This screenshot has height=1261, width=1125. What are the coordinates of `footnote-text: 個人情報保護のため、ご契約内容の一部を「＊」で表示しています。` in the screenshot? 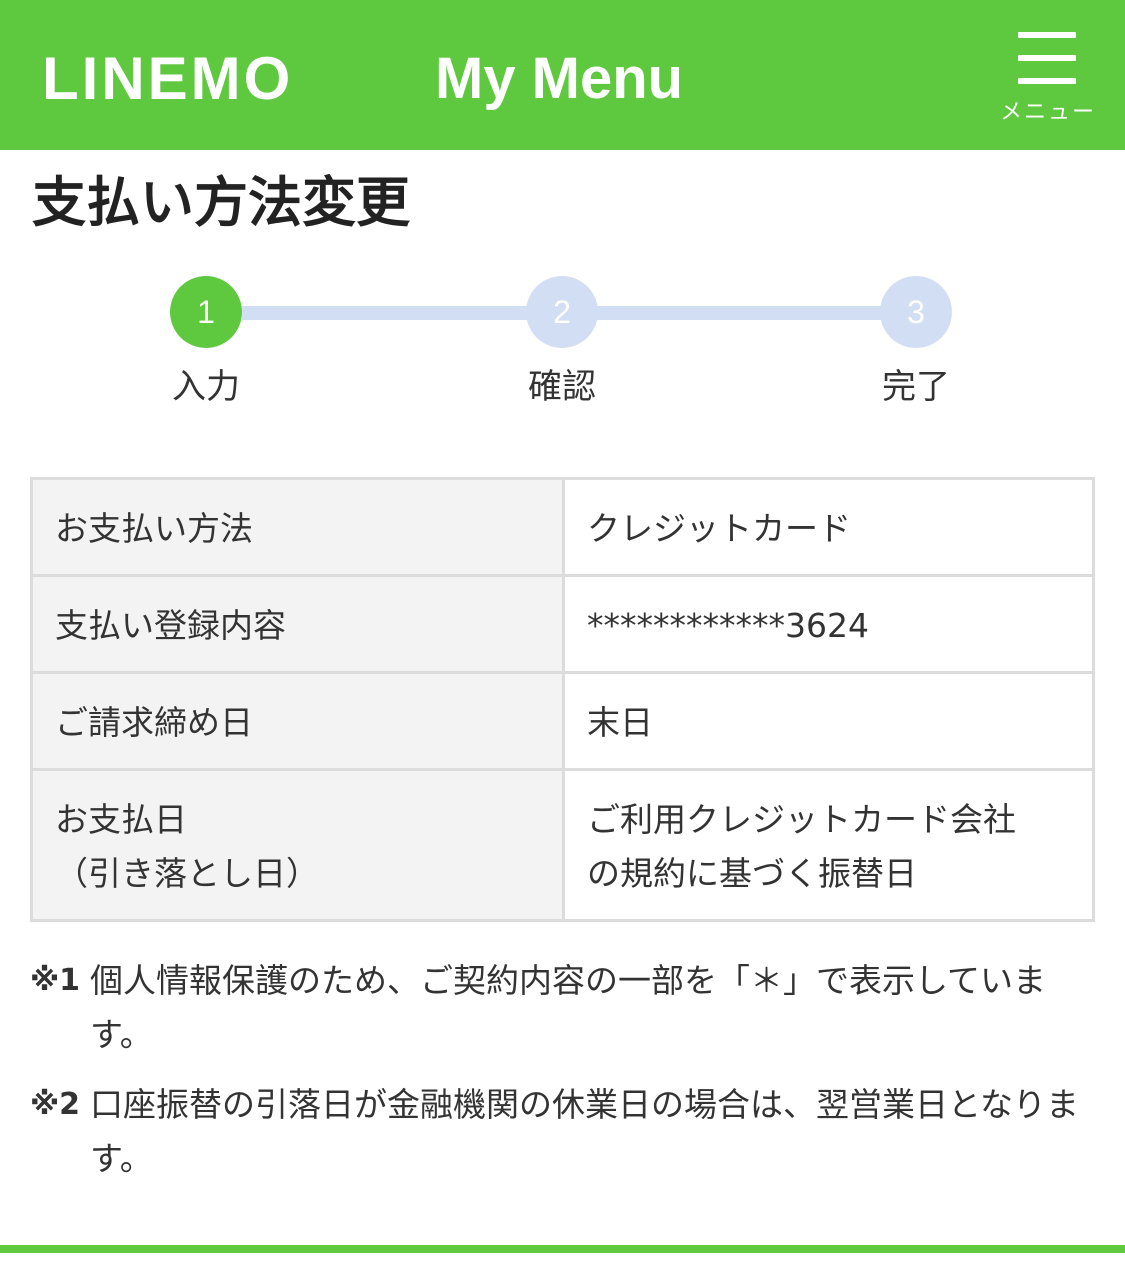 It's located at (568, 1007).